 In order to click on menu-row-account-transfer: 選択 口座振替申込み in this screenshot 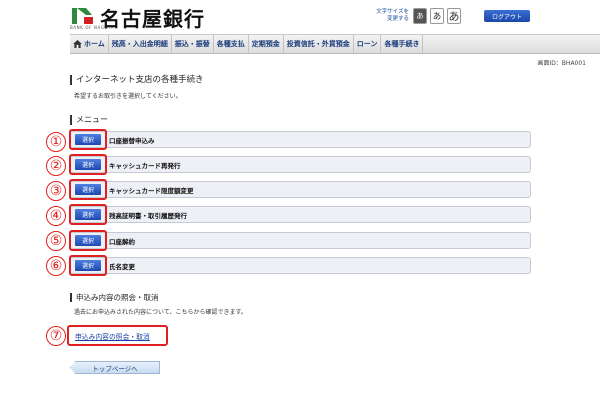, I will do `click(300, 139)`.